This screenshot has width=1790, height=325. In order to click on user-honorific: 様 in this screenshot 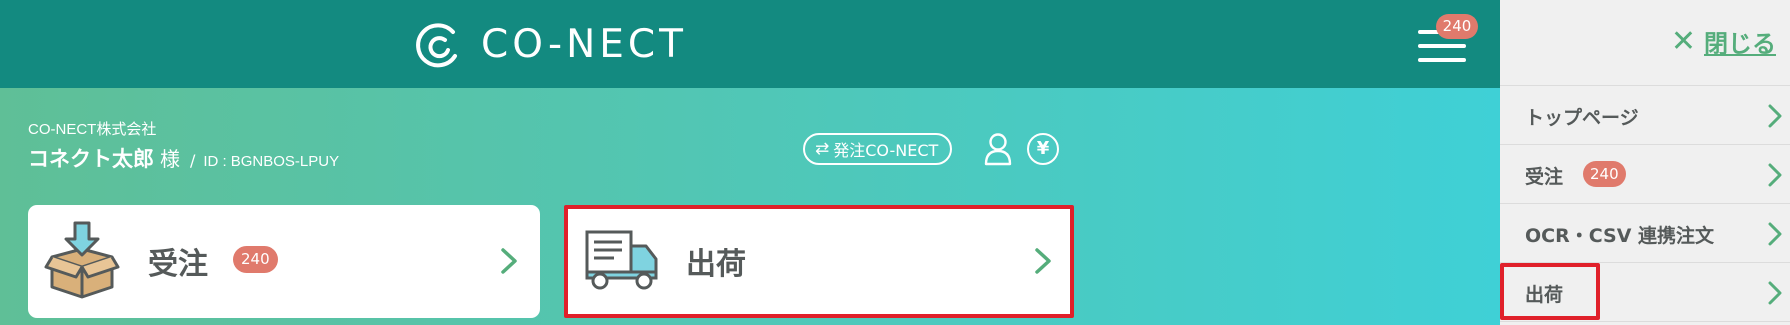, I will do `click(170, 159)`.